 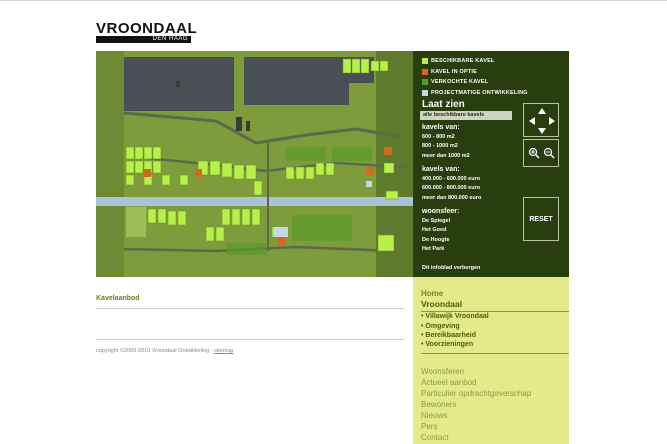 I want to click on water-basin-right, so click(x=296, y=81).